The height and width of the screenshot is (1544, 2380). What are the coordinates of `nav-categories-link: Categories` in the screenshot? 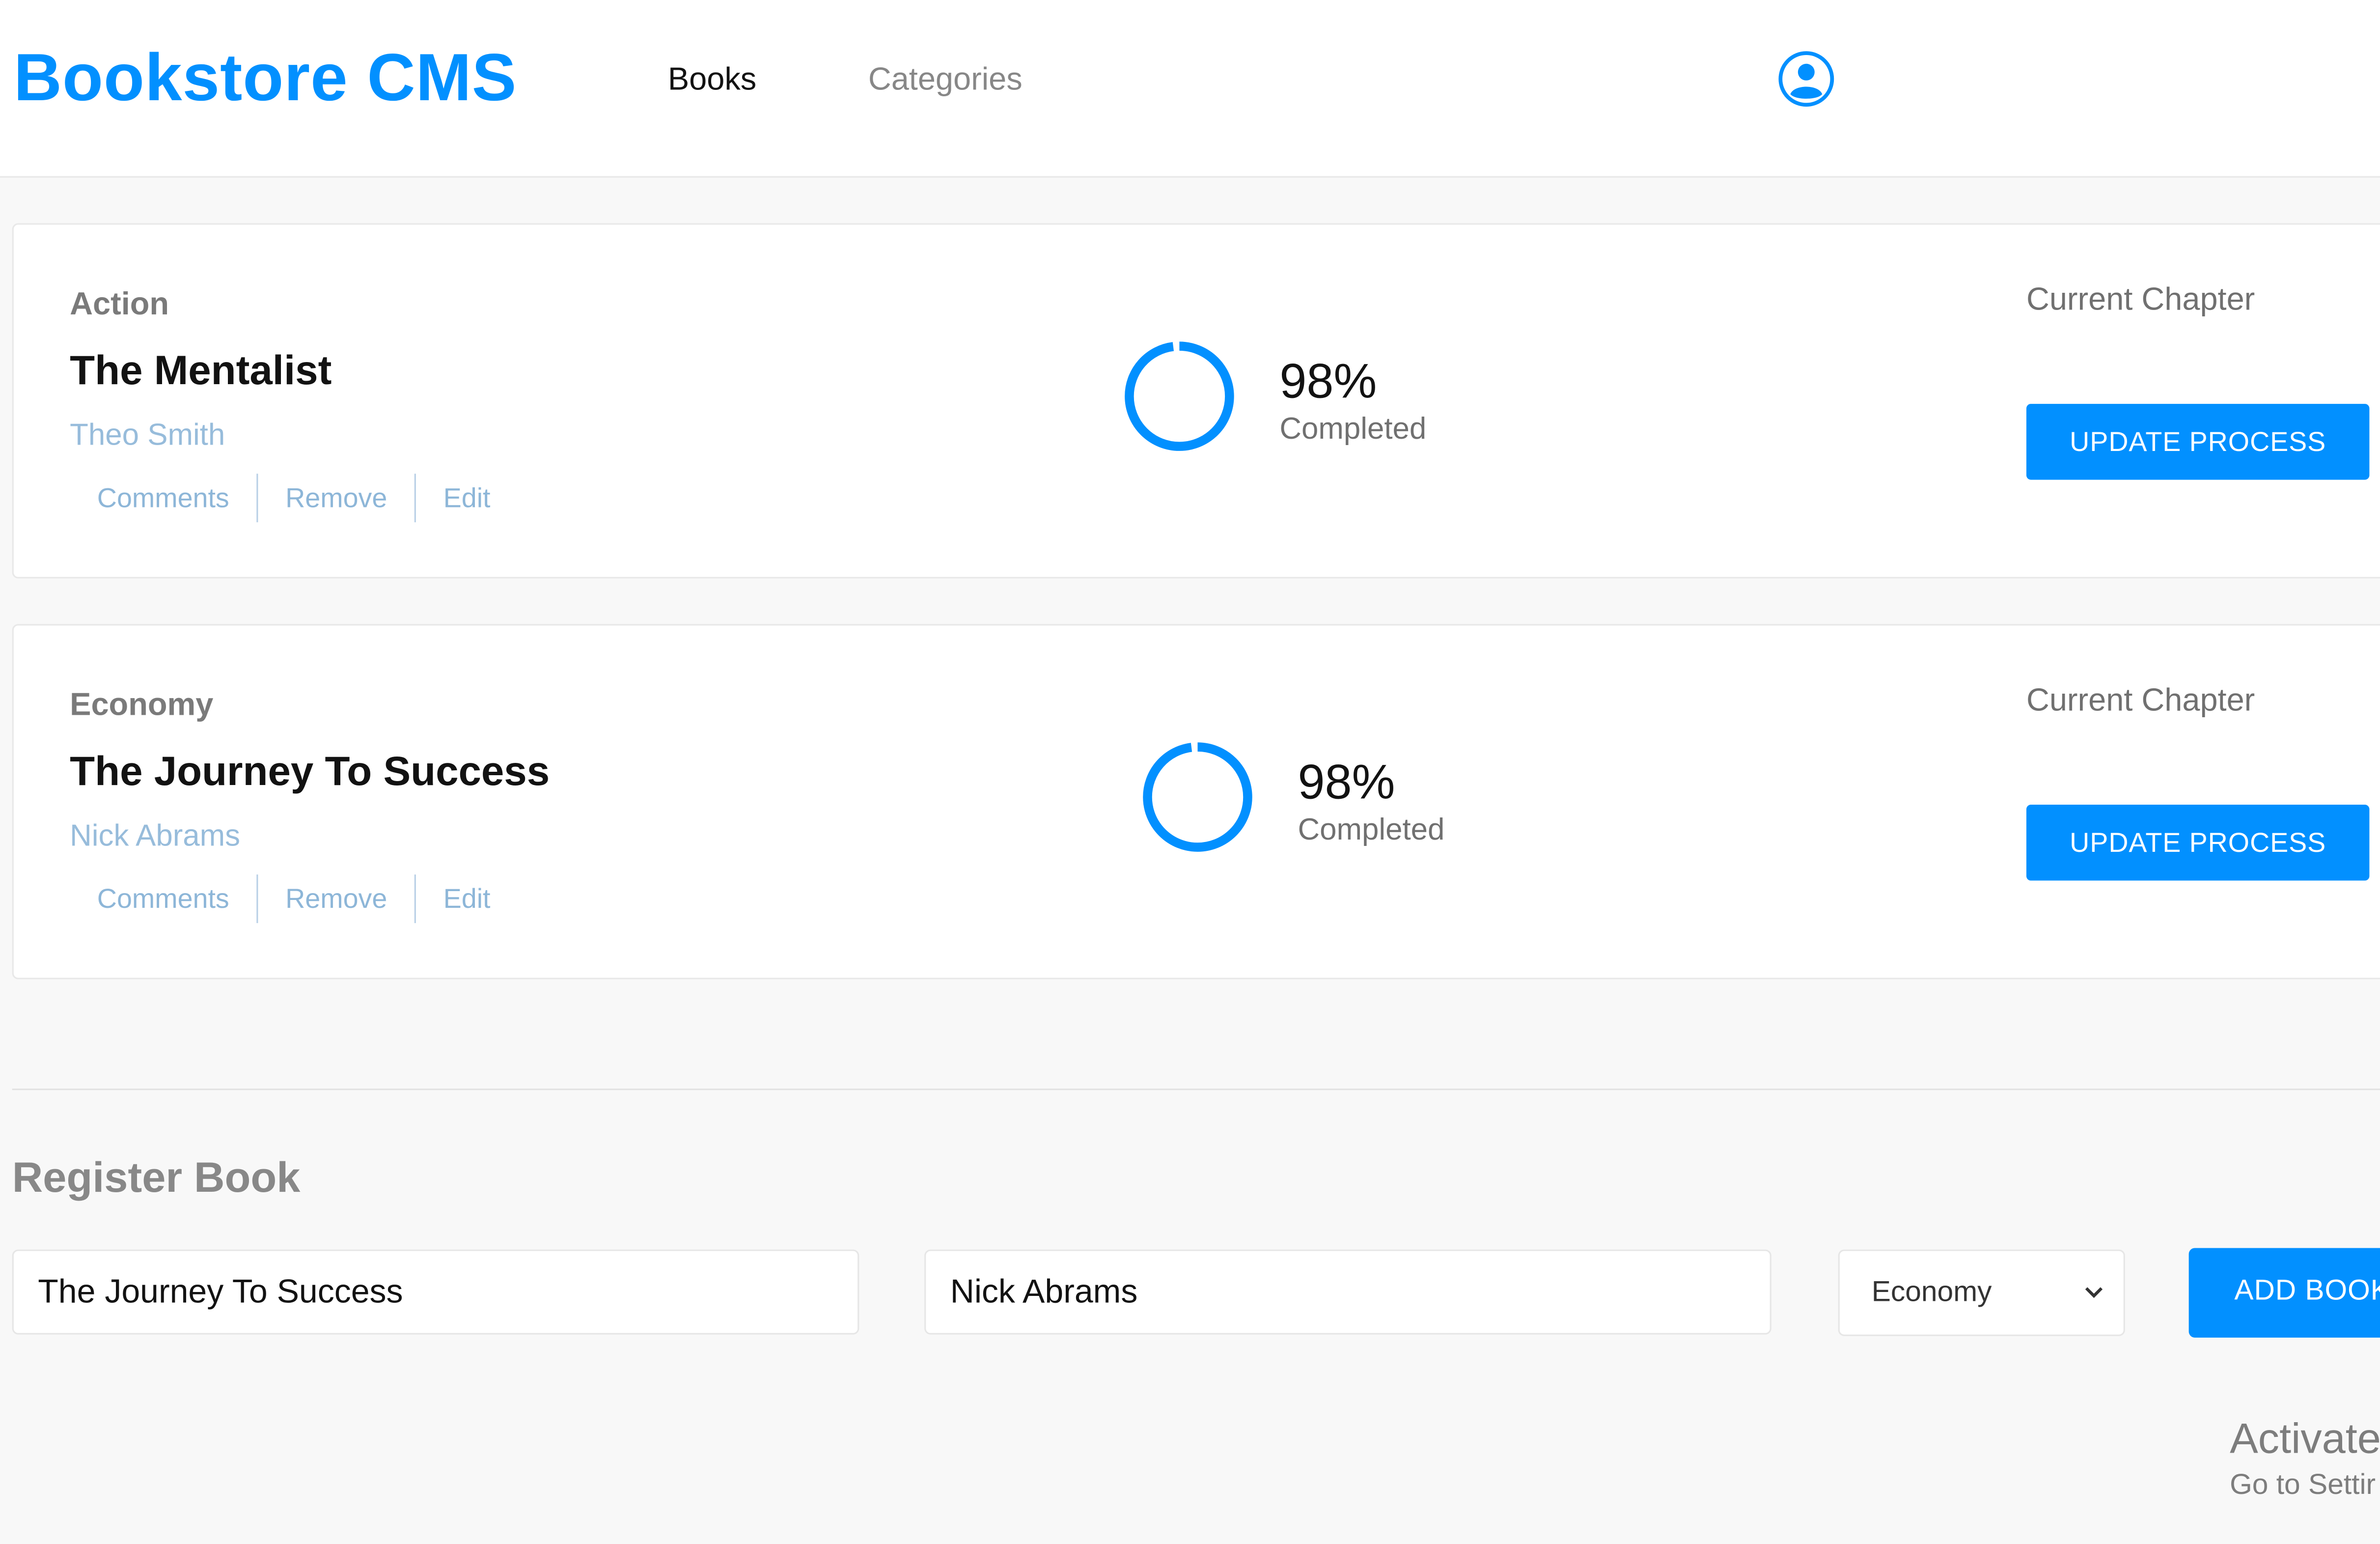 It's located at (945, 81).